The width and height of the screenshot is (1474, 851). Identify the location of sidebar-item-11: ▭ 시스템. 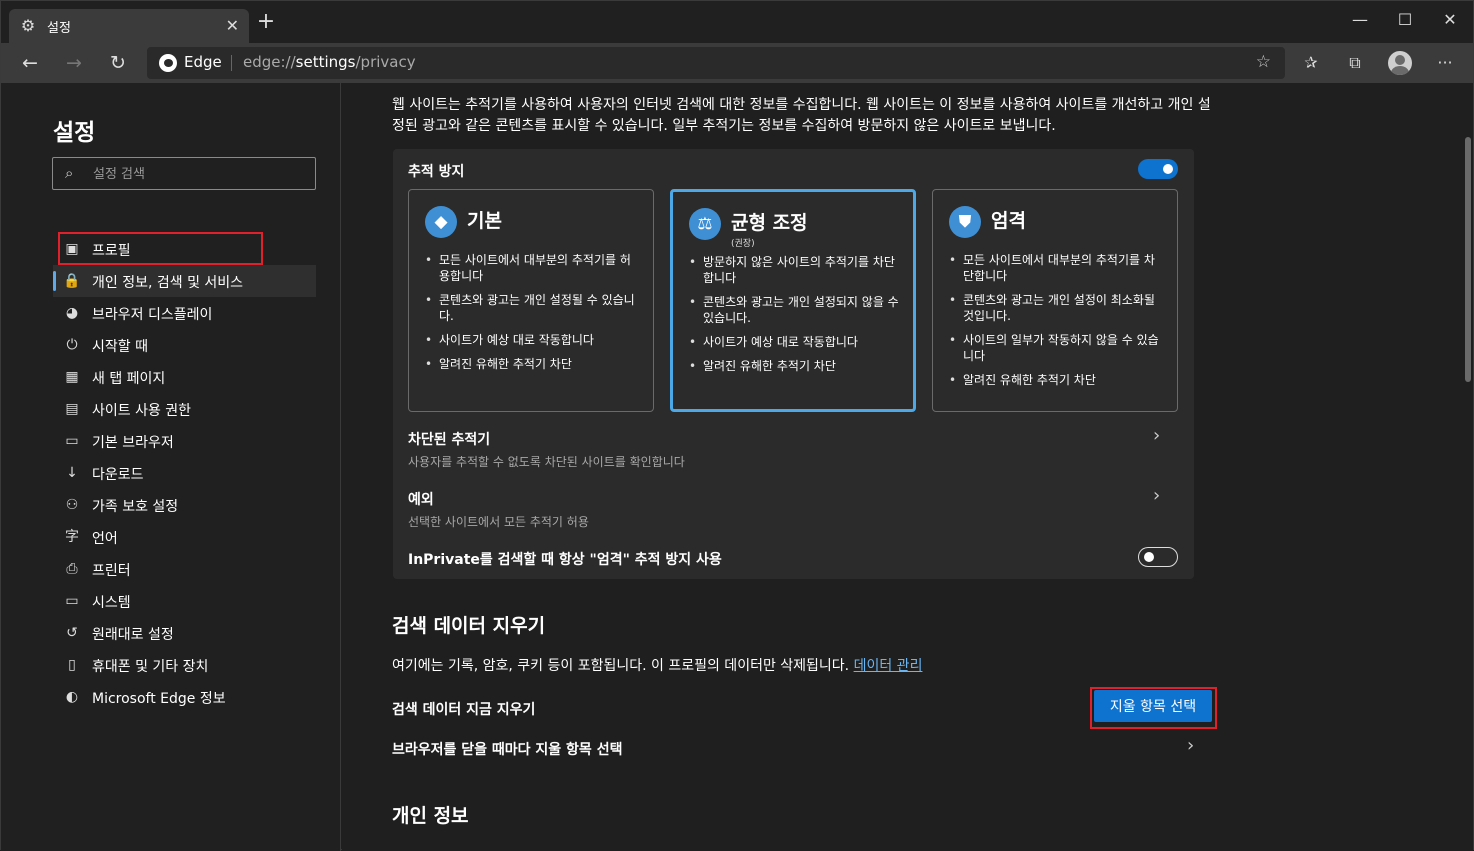
(184, 601).